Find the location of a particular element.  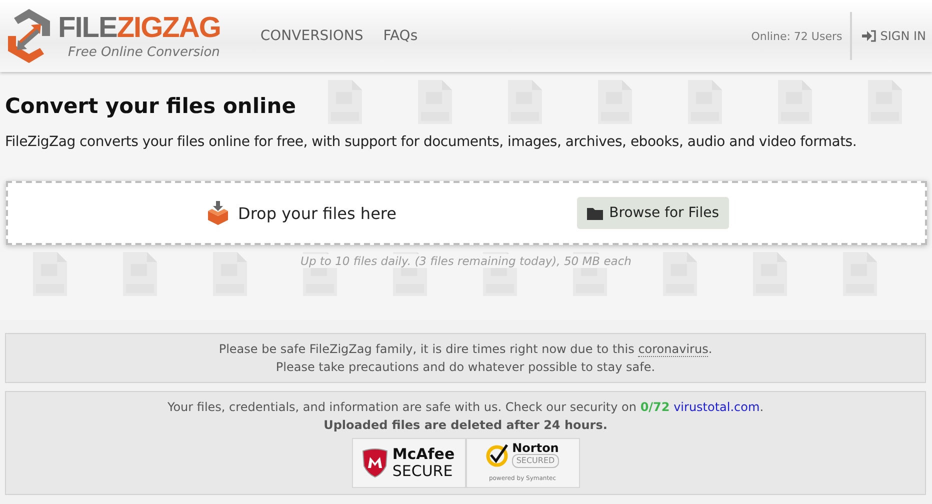

coronavirus-link: coronavirus is located at coordinates (673, 349).